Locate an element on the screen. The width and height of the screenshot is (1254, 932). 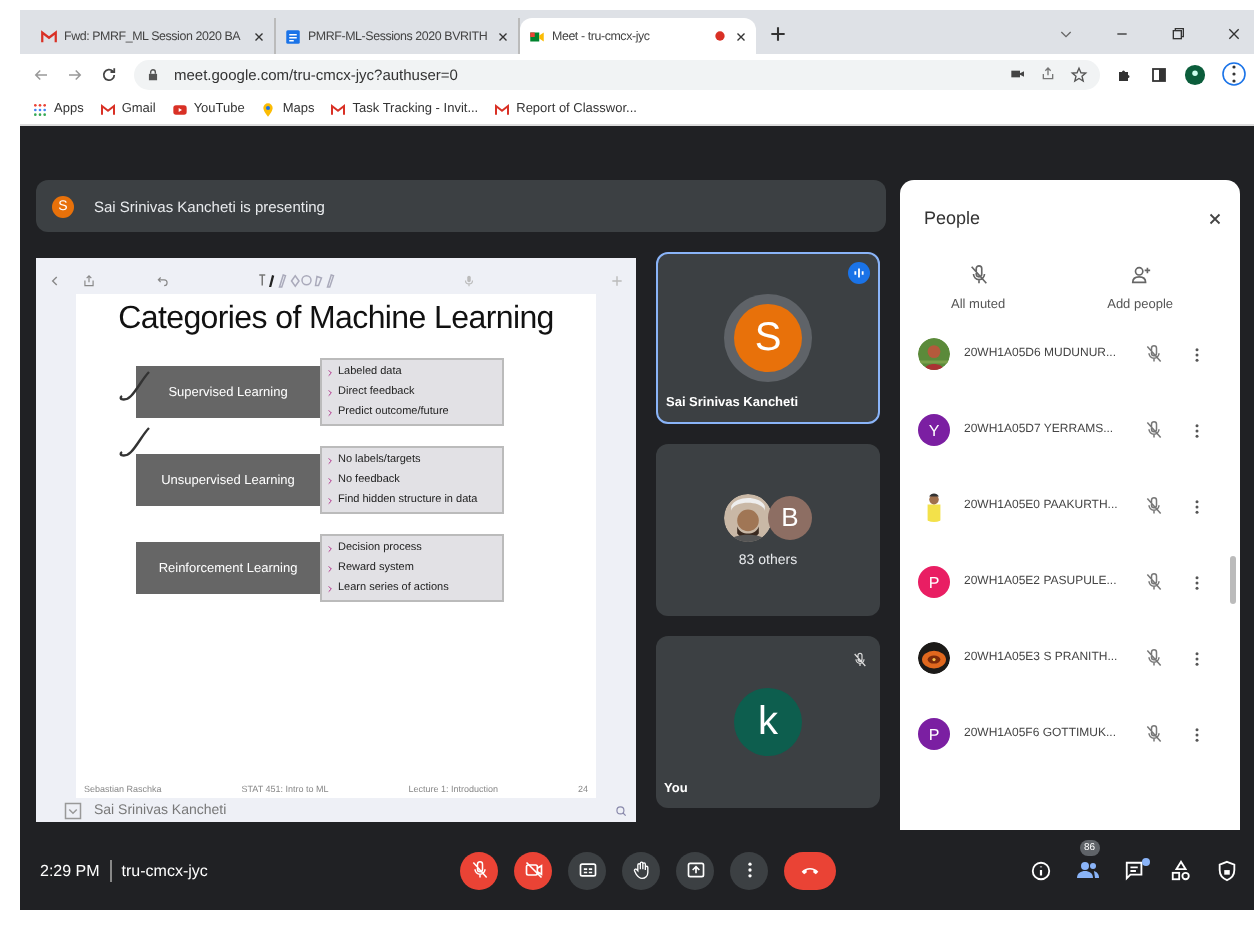
present-button is located at coordinates (695, 870).